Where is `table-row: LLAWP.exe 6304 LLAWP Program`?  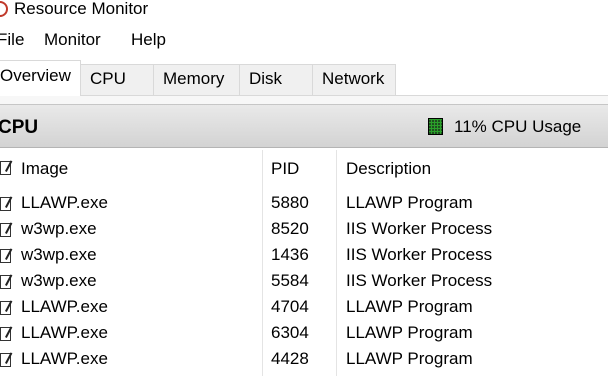 table-row: LLAWP.exe 6304 LLAWP Program is located at coordinates (304, 333).